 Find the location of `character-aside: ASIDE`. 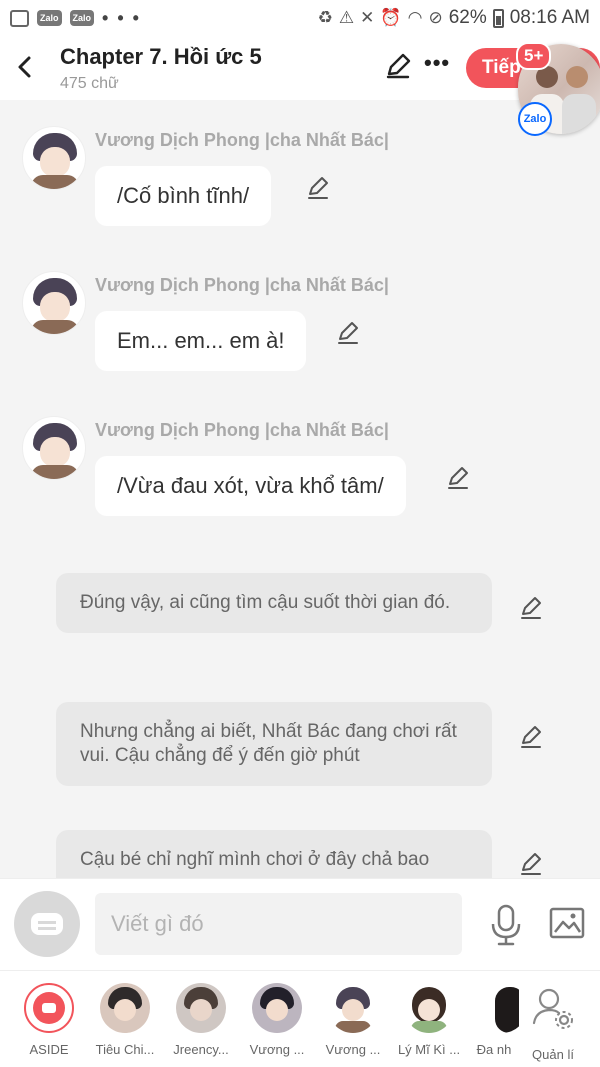

character-aside: ASIDE is located at coordinates (49, 1020).